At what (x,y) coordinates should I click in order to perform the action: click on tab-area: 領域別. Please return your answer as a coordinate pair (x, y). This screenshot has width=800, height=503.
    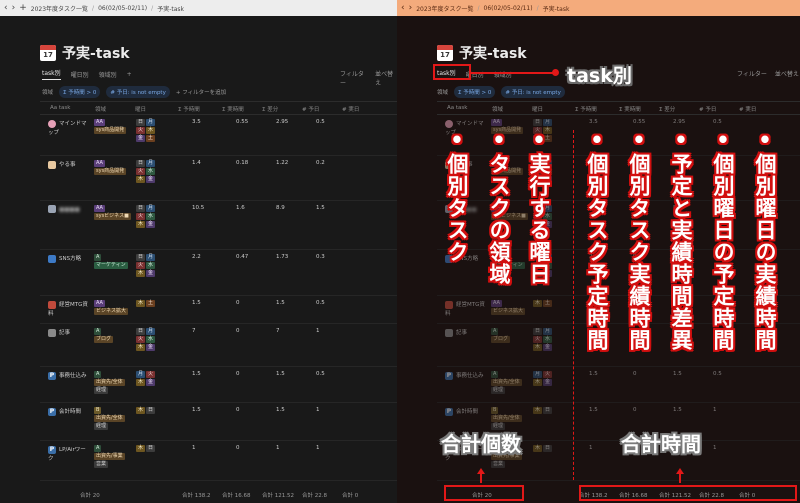
    Looking at the image, I should click on (108, 74).